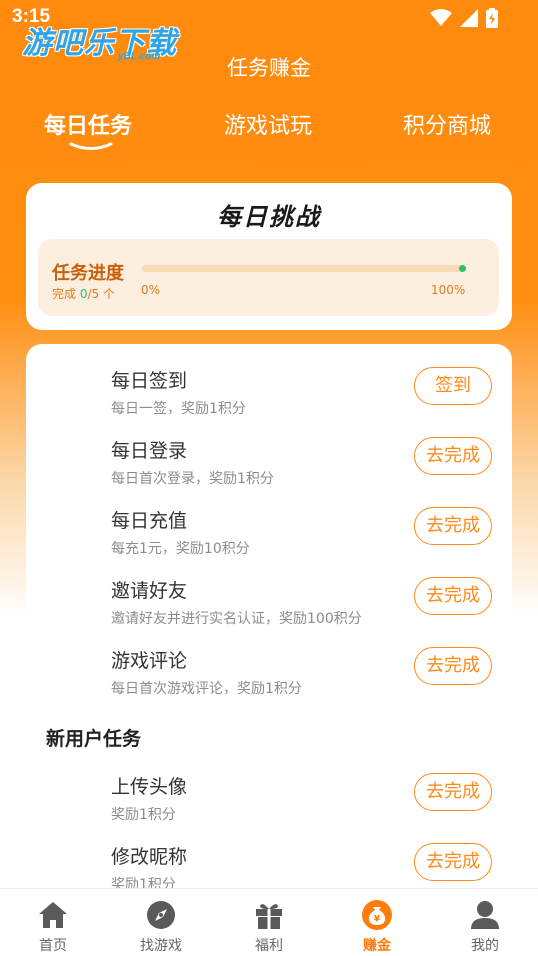 Image resolution: width=538 pixels, height=956 pixels. Describe the element at coordinates (161, 946) in the screenshot. I see `nav-label: 找游戏` at that location.